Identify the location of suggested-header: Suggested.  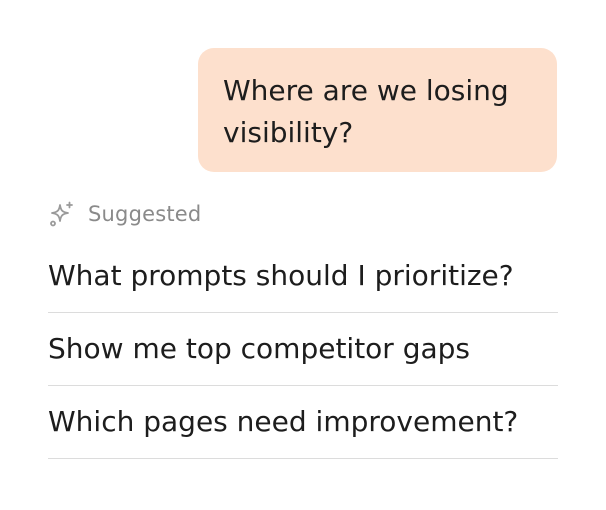
(124, 214).